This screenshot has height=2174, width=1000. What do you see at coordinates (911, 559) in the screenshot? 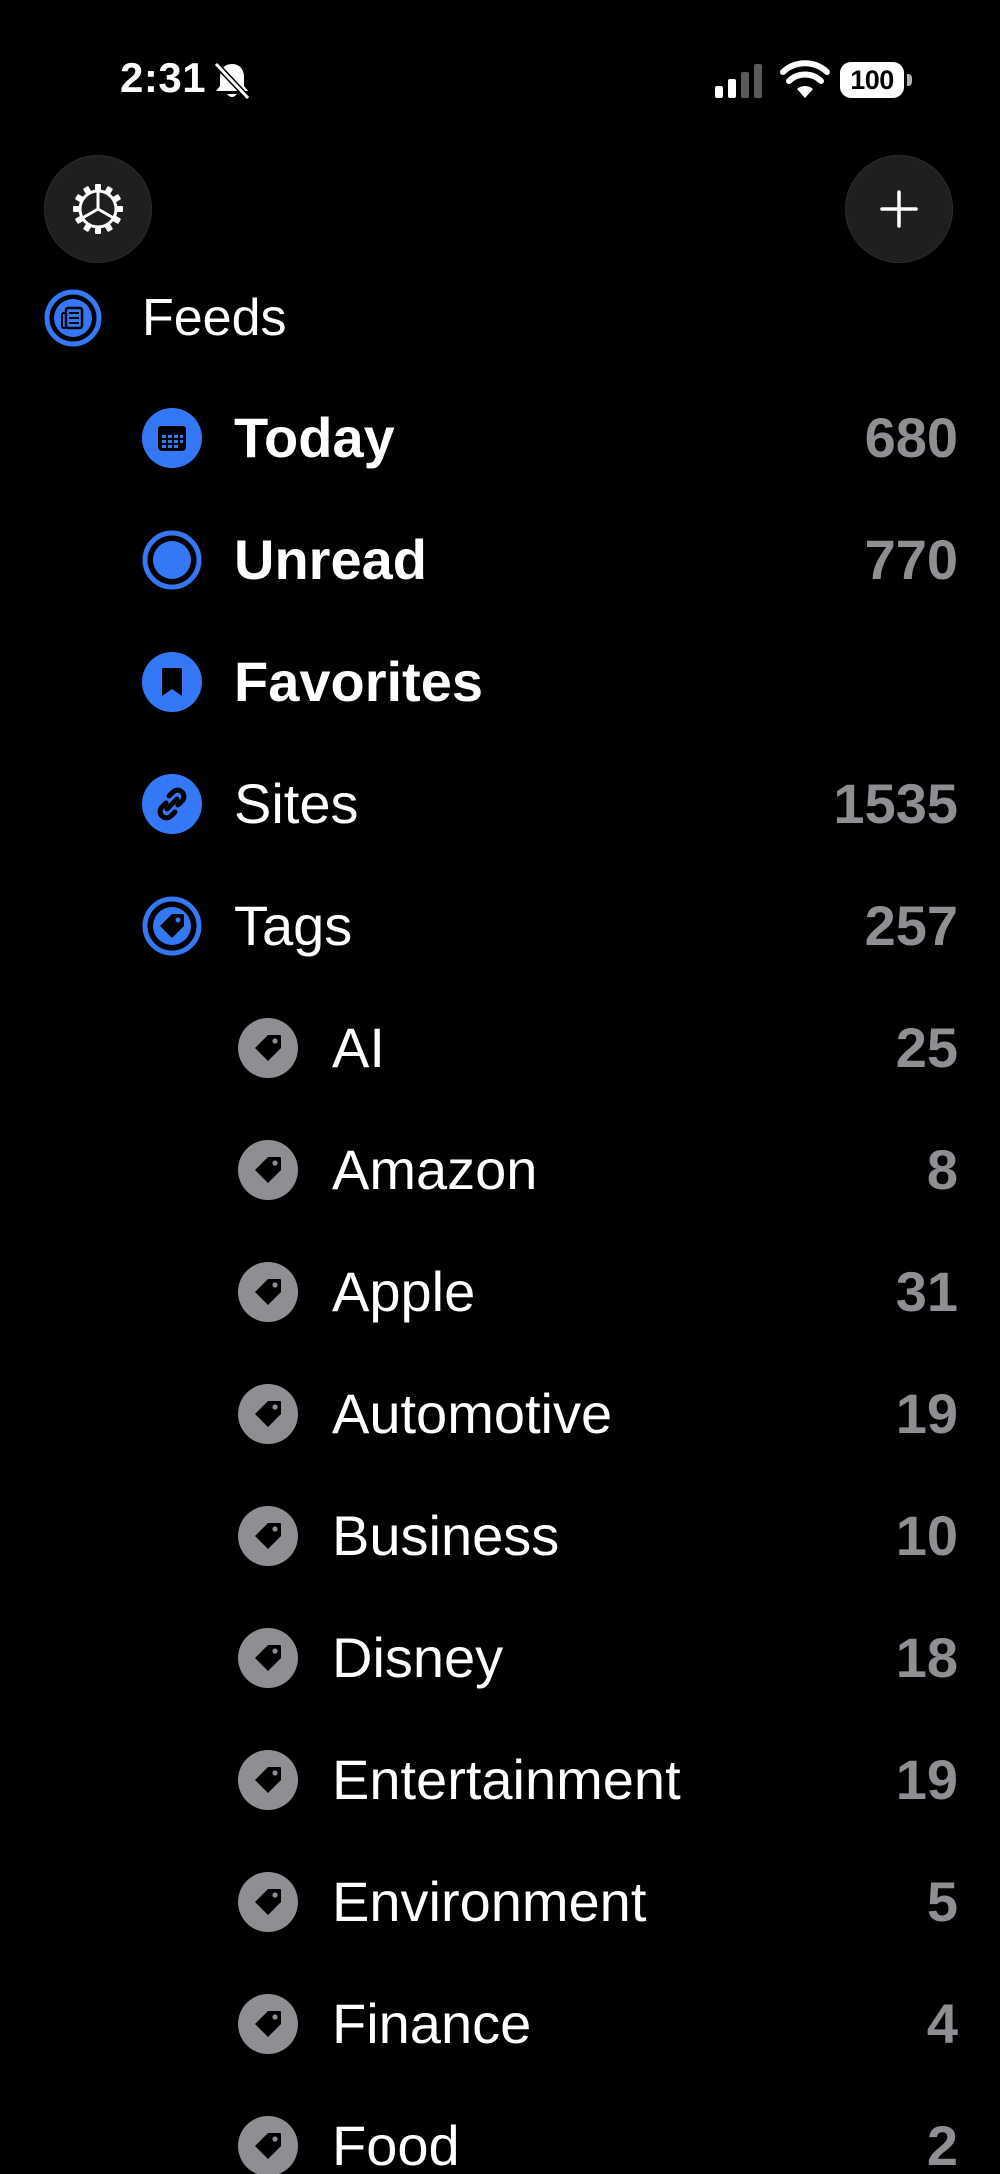
I see `sidebar-item-count: 770` at bounding box center [911, 559].